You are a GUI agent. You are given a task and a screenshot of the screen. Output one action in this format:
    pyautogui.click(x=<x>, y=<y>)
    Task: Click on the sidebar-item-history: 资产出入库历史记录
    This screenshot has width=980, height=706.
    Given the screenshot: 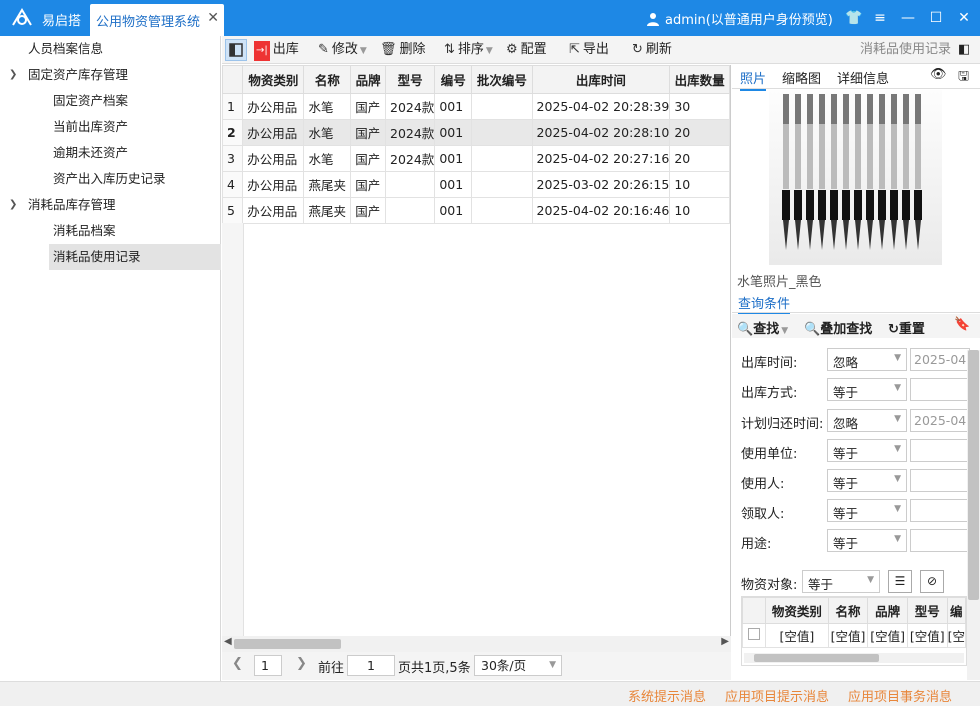 What is the action you would take?
    pyautogui.click(x=109, y=179)
    